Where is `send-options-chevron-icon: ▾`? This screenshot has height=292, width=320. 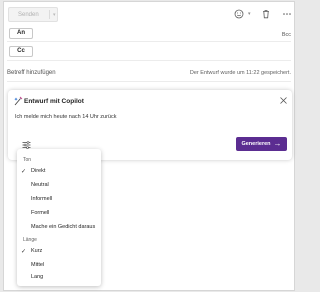 send-options-chevron-icon: ▾ is located at coordinates (54, 15).